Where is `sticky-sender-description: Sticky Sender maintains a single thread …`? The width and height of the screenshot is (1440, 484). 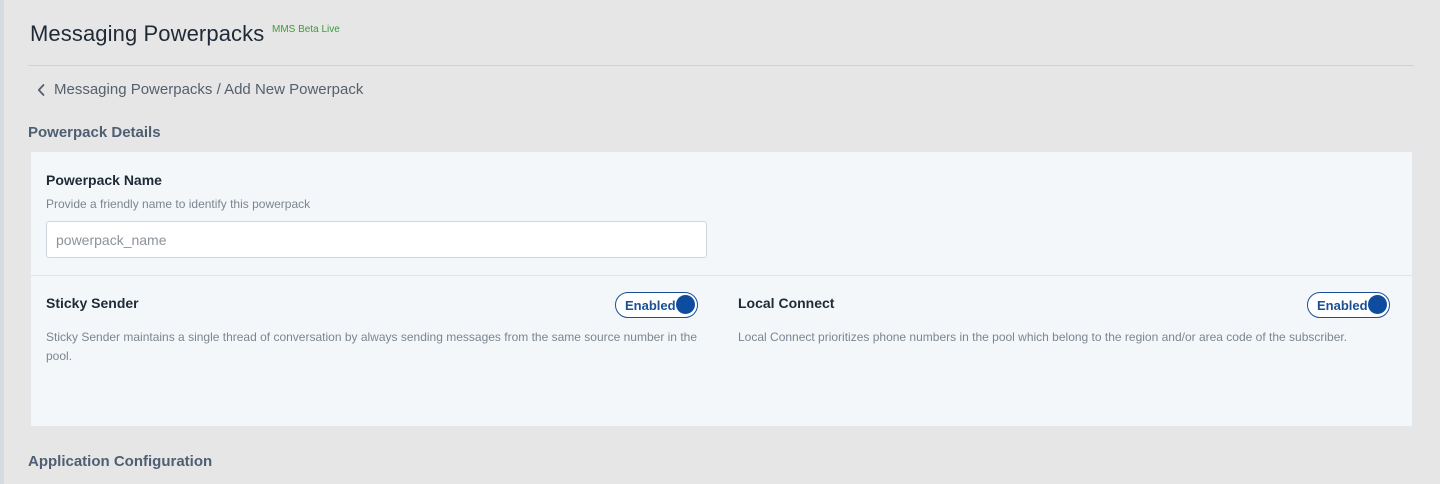
sticky-sender-description: Sticky Sender maintains a single thread … is located at coordinates (371, 346).